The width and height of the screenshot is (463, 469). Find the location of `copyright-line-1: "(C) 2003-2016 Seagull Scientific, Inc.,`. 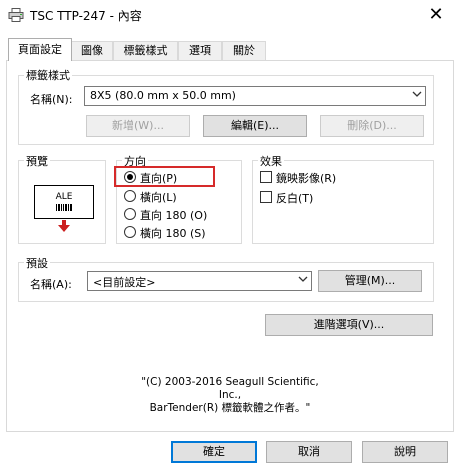

copyright-line-1: "(C) 2003-2016 Seagull Scientific, Inc., is located at coordinates (230, 388).